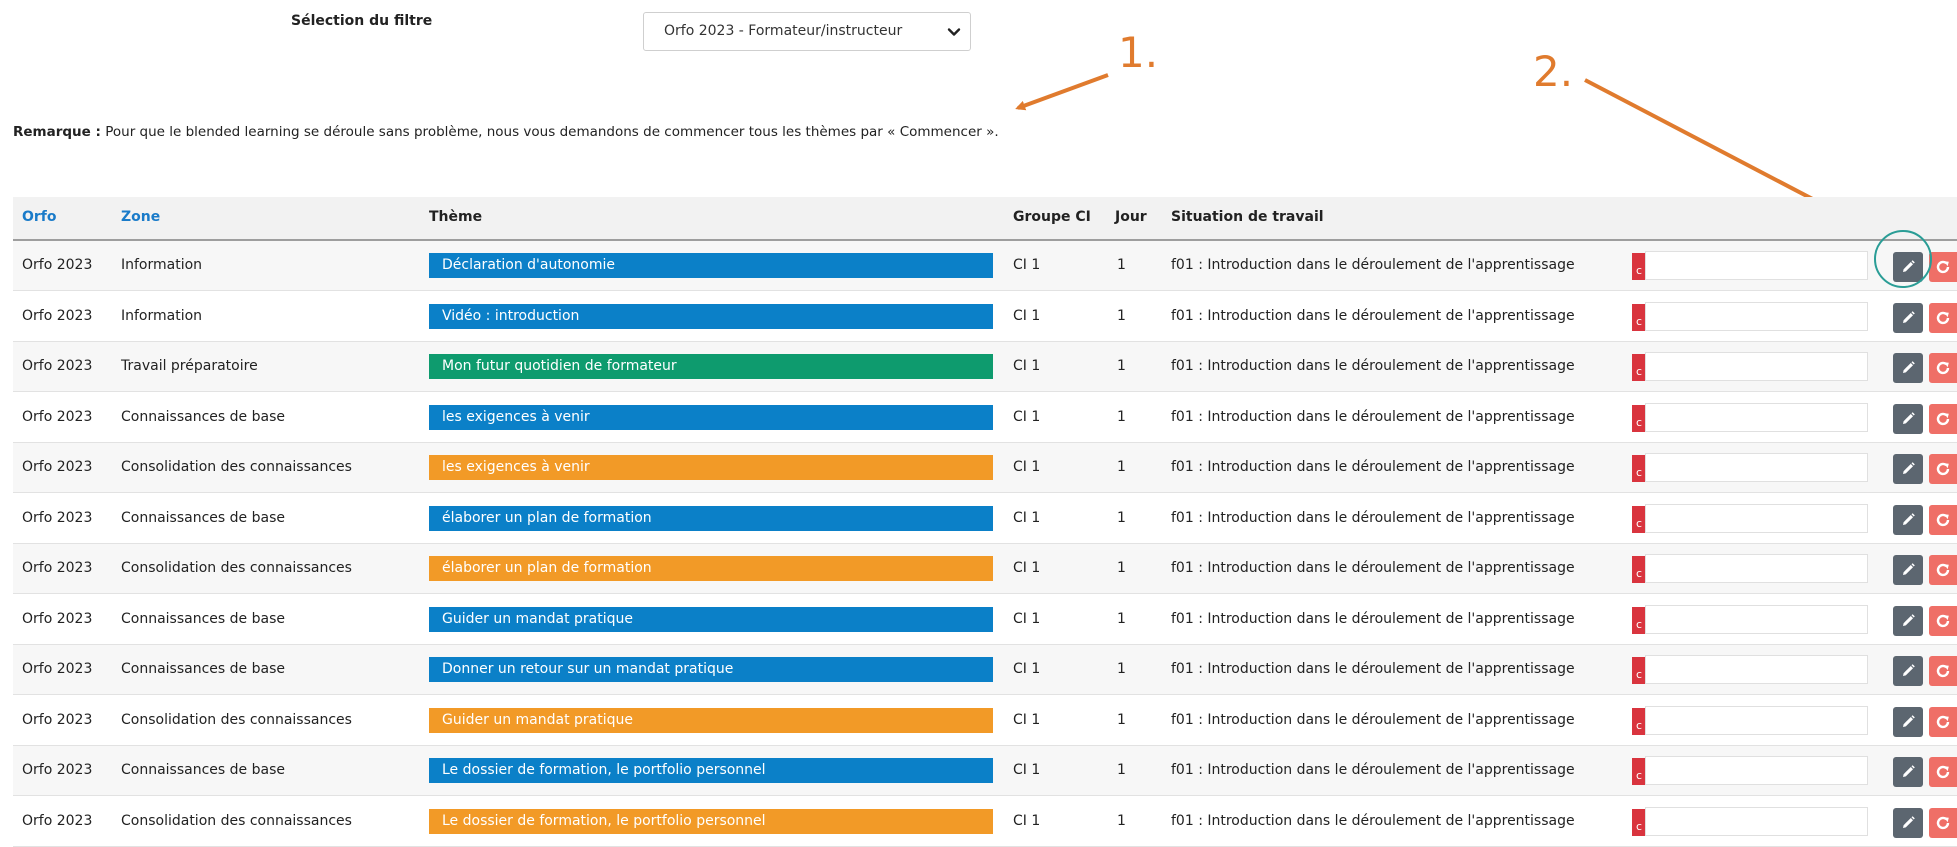 This screenshot has height=847, width=1957. Describe the element at coordinates (711, 265) in the screenshot. I see `theme-link: Déclaration d'autonomie` at that location.